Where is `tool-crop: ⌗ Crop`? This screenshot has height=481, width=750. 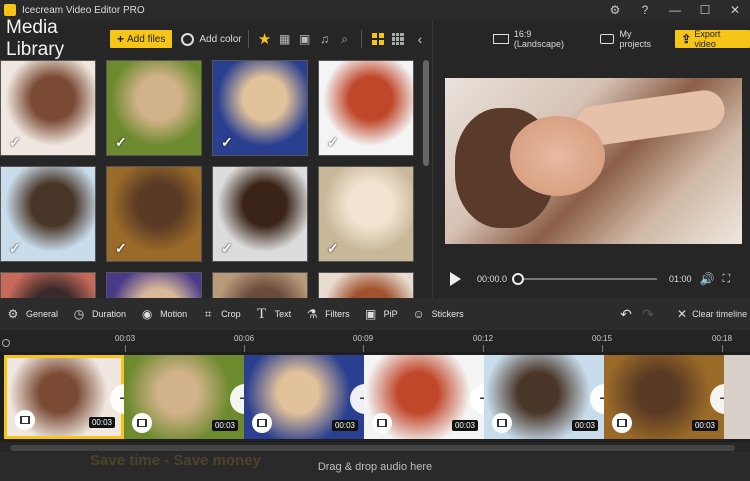
tool-crop: ⌗ Crop is located at coordinates (221, 314).